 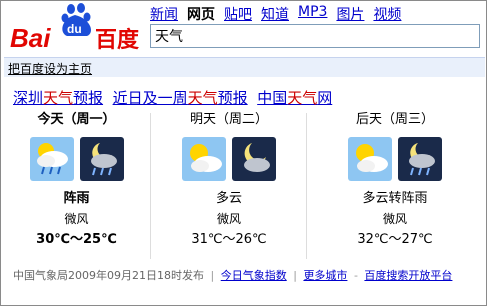 I want to click on link-text: 中国, so click(x=272, y=98).